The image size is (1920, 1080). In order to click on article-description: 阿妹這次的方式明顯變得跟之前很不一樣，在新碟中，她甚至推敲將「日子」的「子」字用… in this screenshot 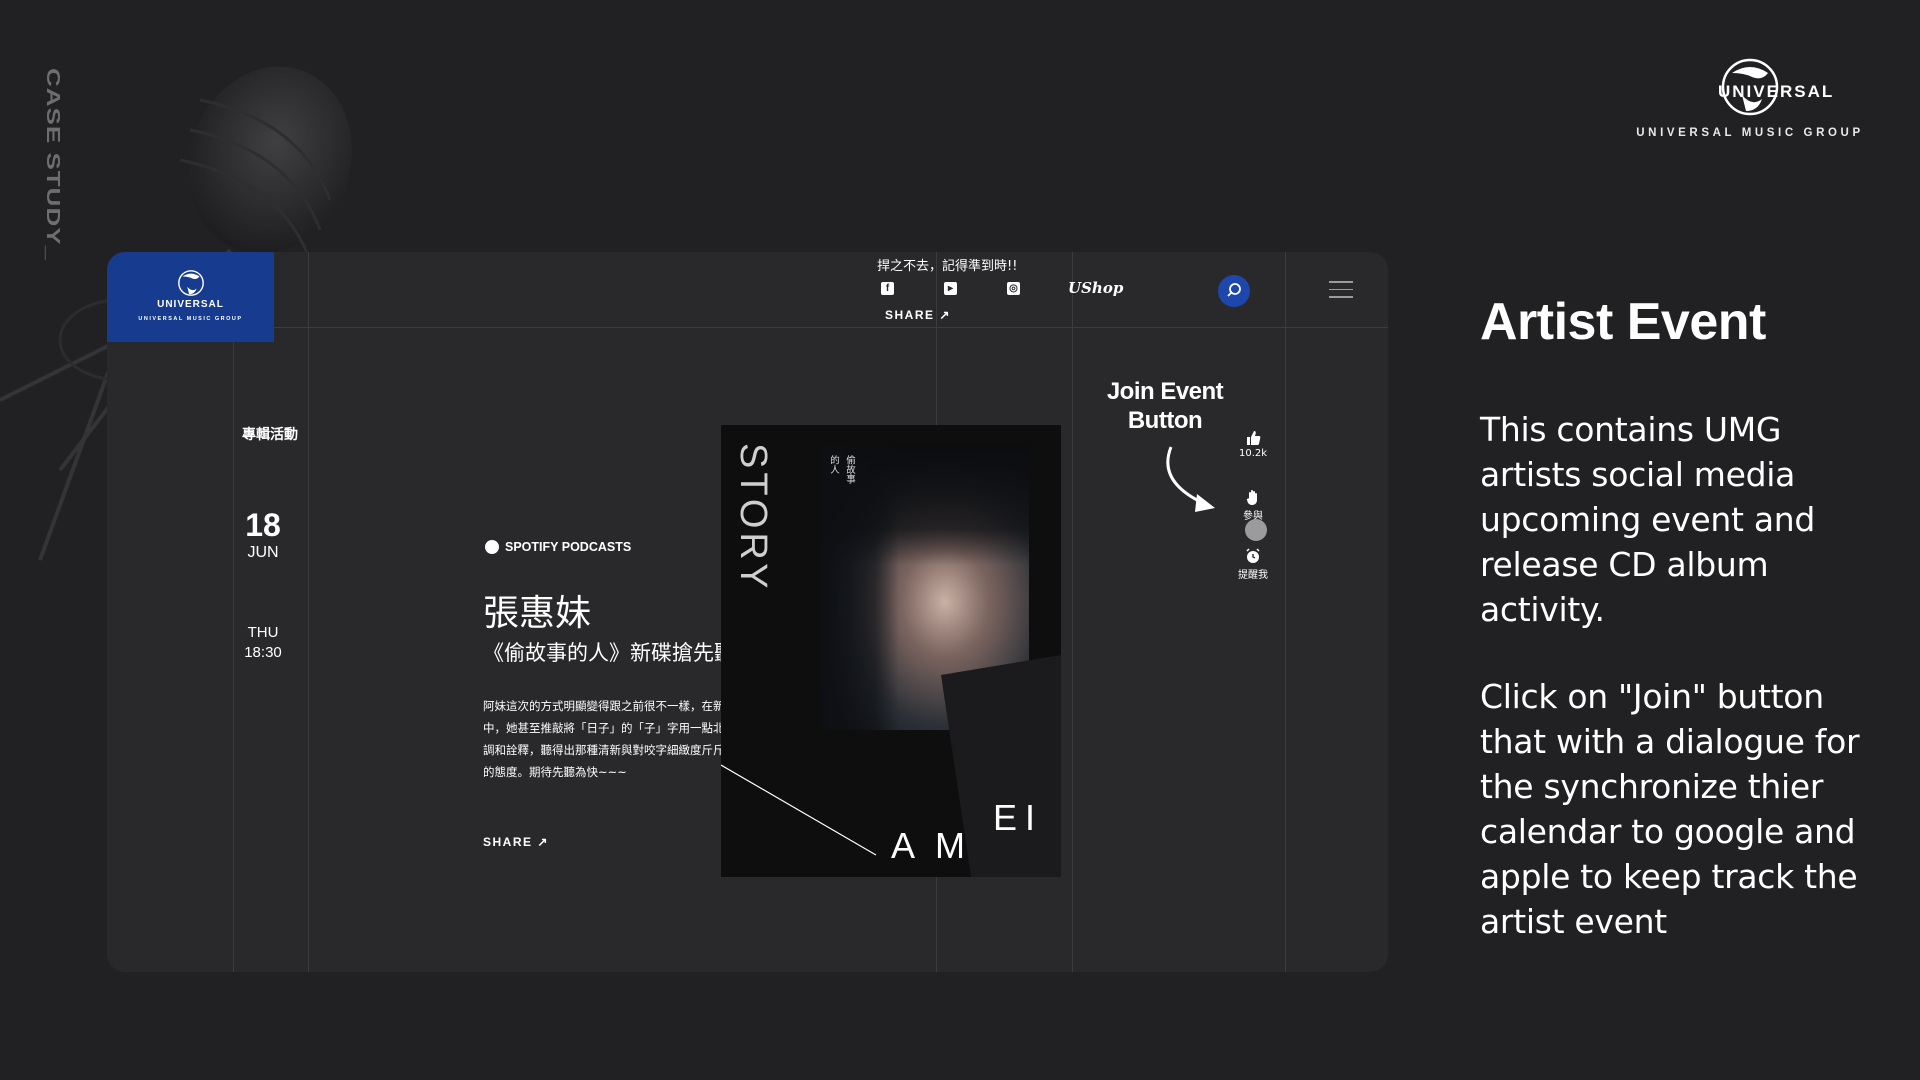, I will do `click(615, 739)`.